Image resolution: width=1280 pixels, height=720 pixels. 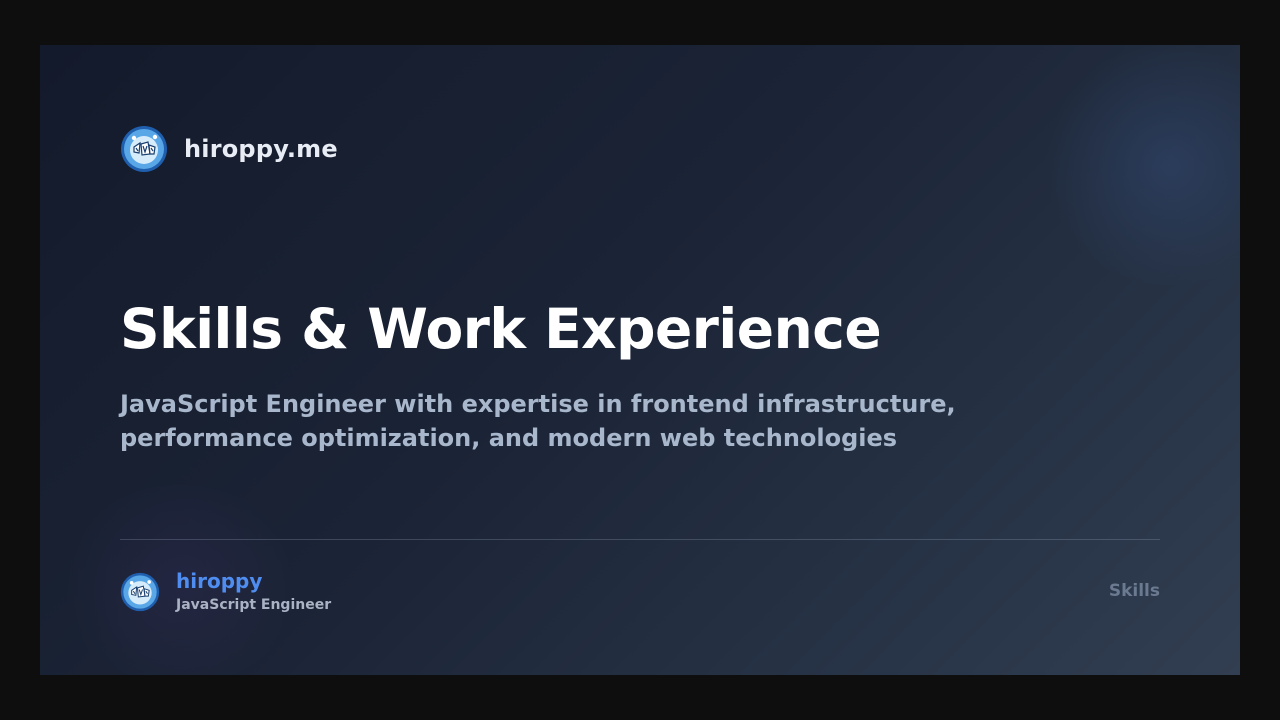 I want to click on author-role: JavaScript Engineer, so click(x=254, y=605).